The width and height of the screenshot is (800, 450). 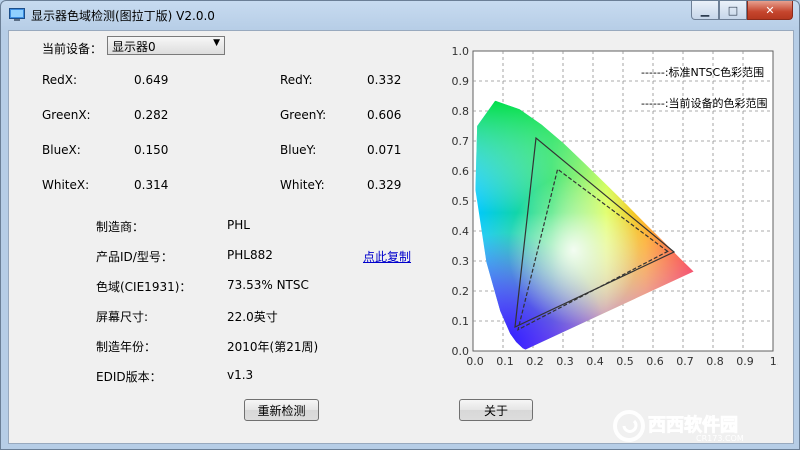 What do you see at coordinates (129, 377) in the screenshot?
I see `edid-version-label: EDID版本：` at bounding box center [129, 377].